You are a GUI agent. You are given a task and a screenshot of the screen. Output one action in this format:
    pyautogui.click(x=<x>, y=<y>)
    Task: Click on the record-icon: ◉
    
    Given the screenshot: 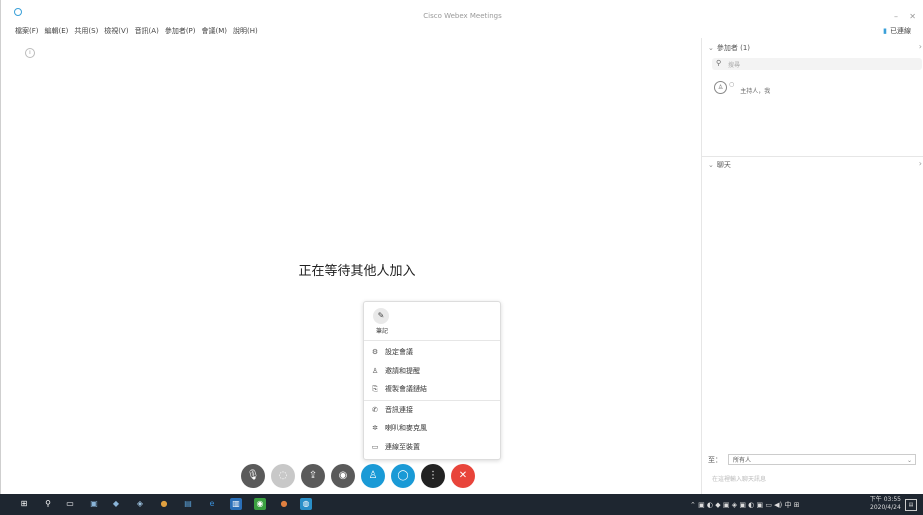 What is the action you would take?
    pyautogui.click(x=343, y=475)
    